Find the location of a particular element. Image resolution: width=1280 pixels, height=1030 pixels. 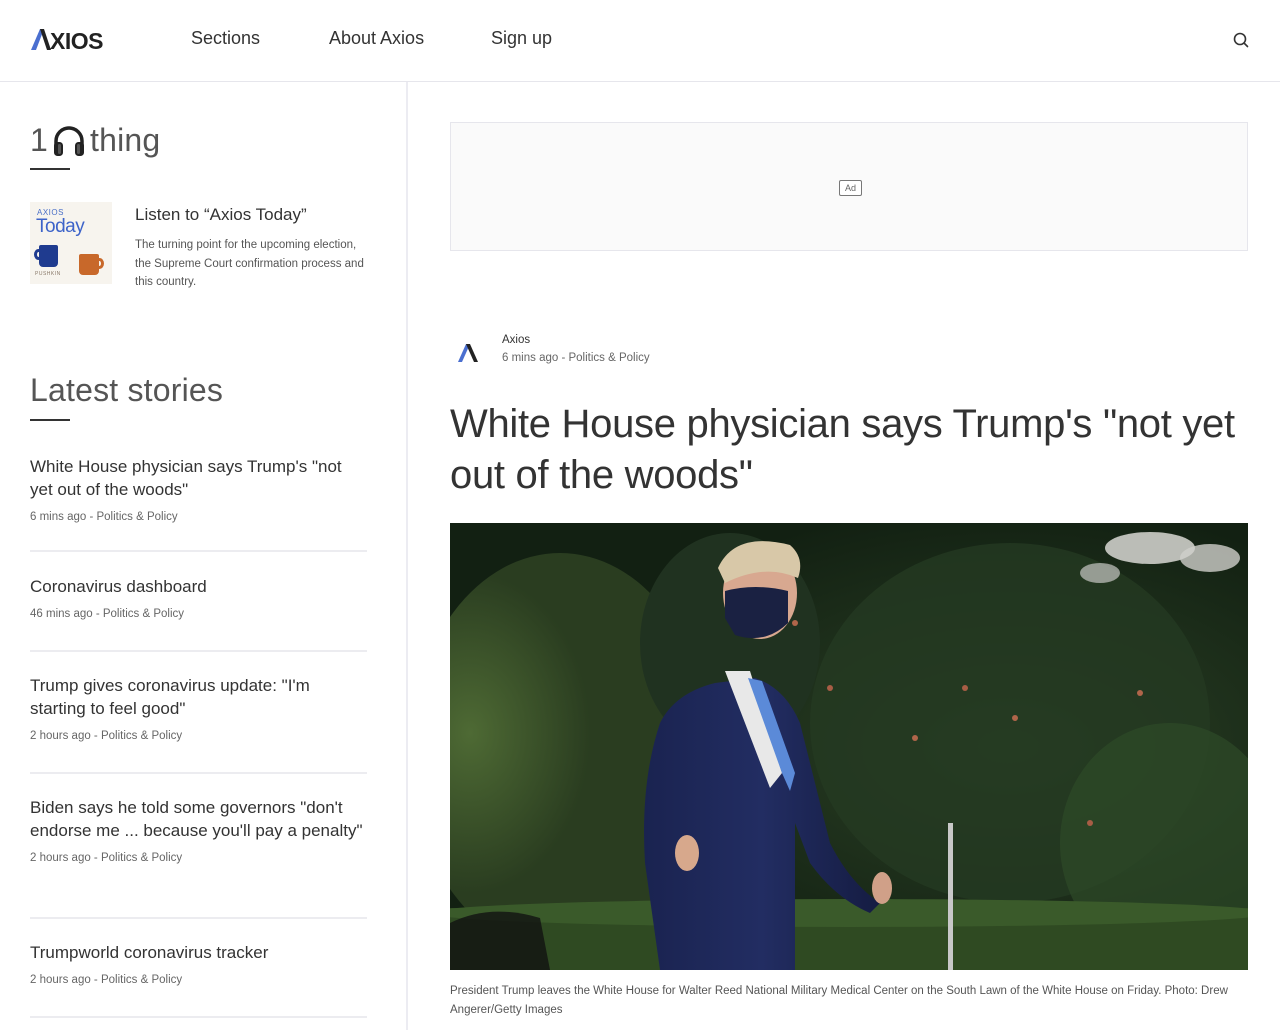

orange-mug is located at coordinates (89, 264).